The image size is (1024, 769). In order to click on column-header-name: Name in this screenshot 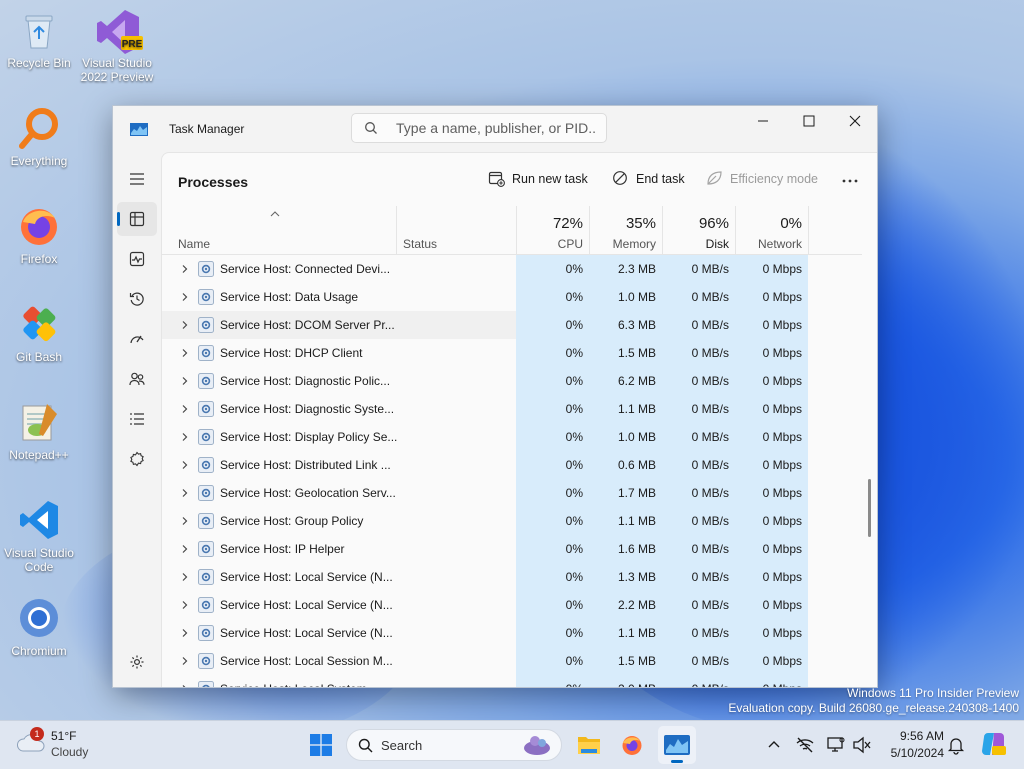, I will do `click(279, 230)`.